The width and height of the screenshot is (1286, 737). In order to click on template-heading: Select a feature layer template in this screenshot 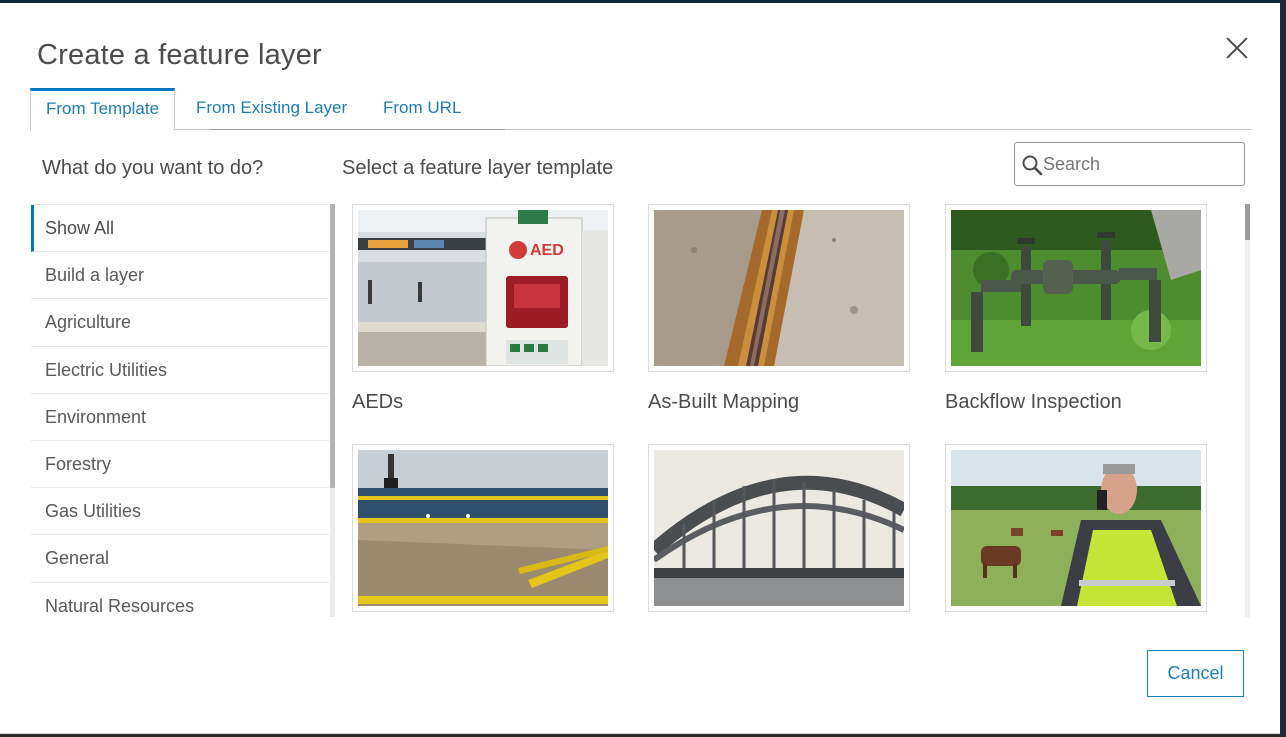, I will do `click(478, 168)`.